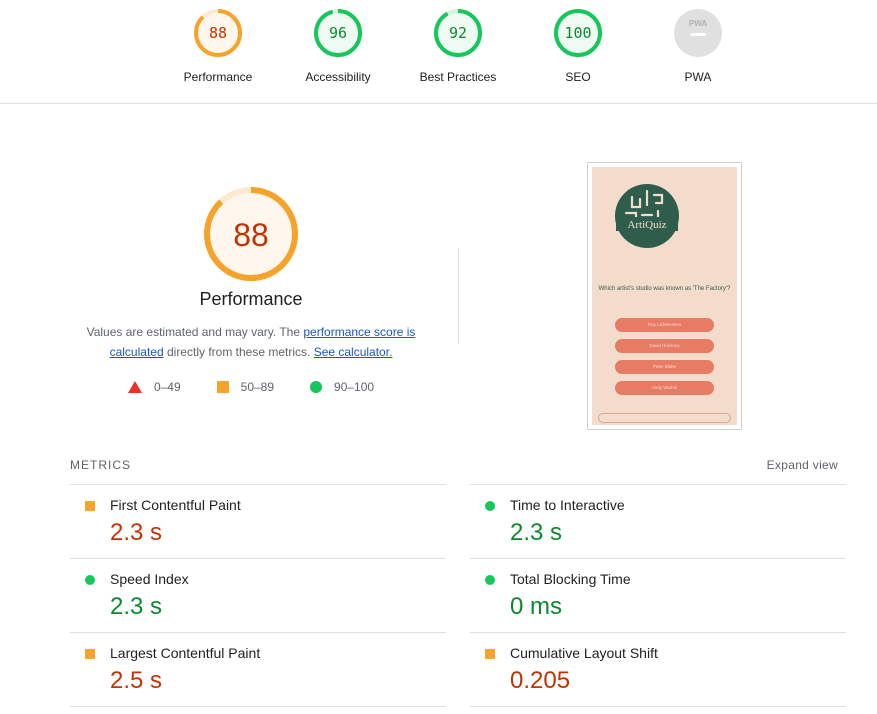 This screenshot has width=877, height=714. I want to click on metric-name: Cumulative Layout Shift, so click(584, 653).